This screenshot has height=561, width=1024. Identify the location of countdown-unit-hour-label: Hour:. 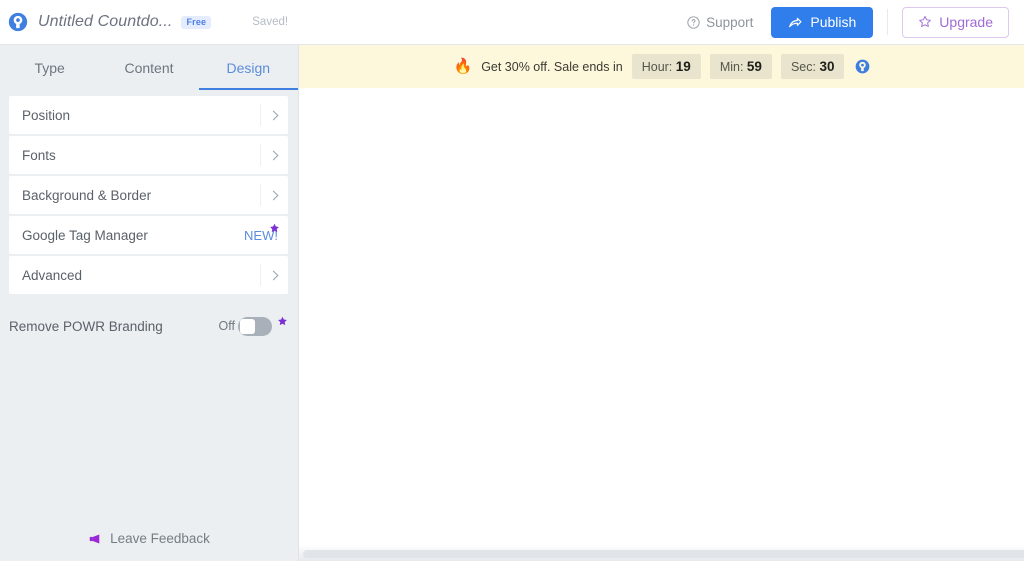
(657, 66).